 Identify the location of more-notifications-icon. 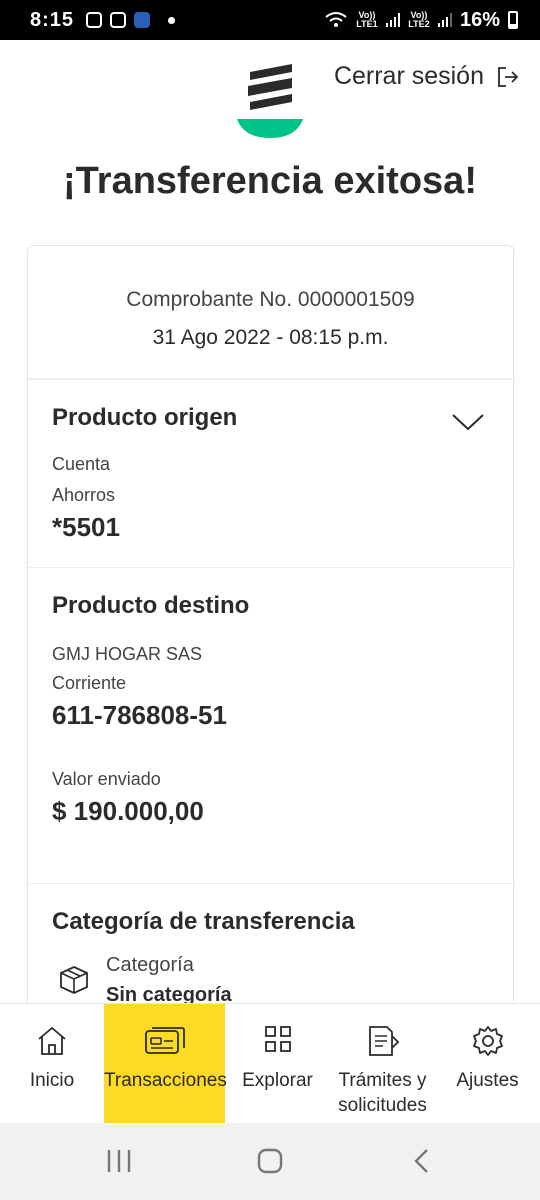
(172, 20).